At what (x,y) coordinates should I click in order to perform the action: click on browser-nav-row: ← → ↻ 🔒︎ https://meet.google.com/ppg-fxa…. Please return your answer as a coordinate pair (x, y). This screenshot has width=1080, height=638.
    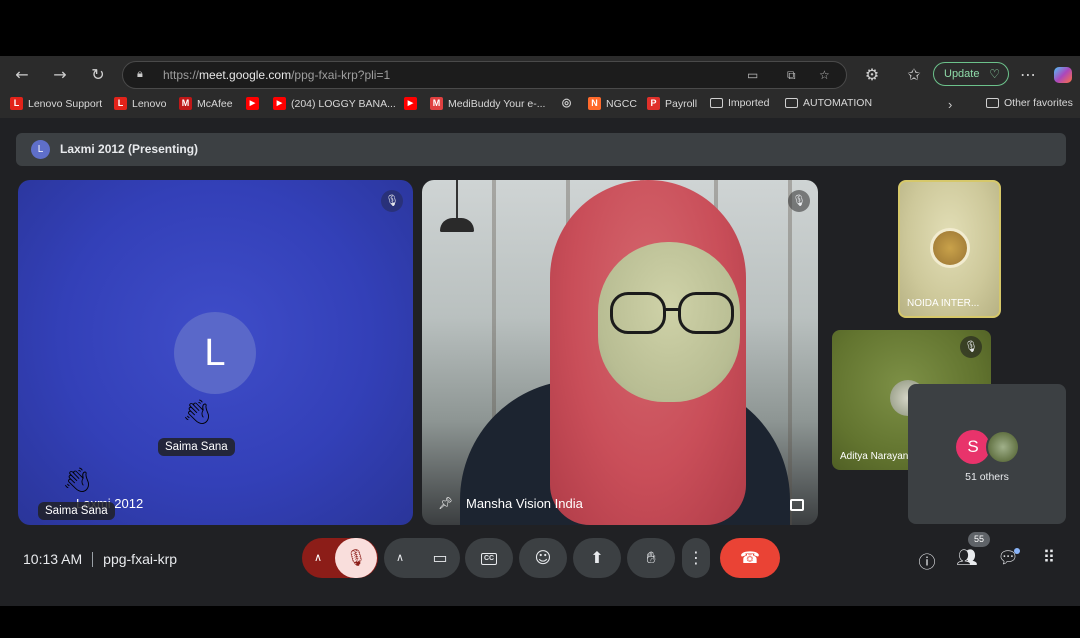
    Looking at the image, I should click on (540, 75).